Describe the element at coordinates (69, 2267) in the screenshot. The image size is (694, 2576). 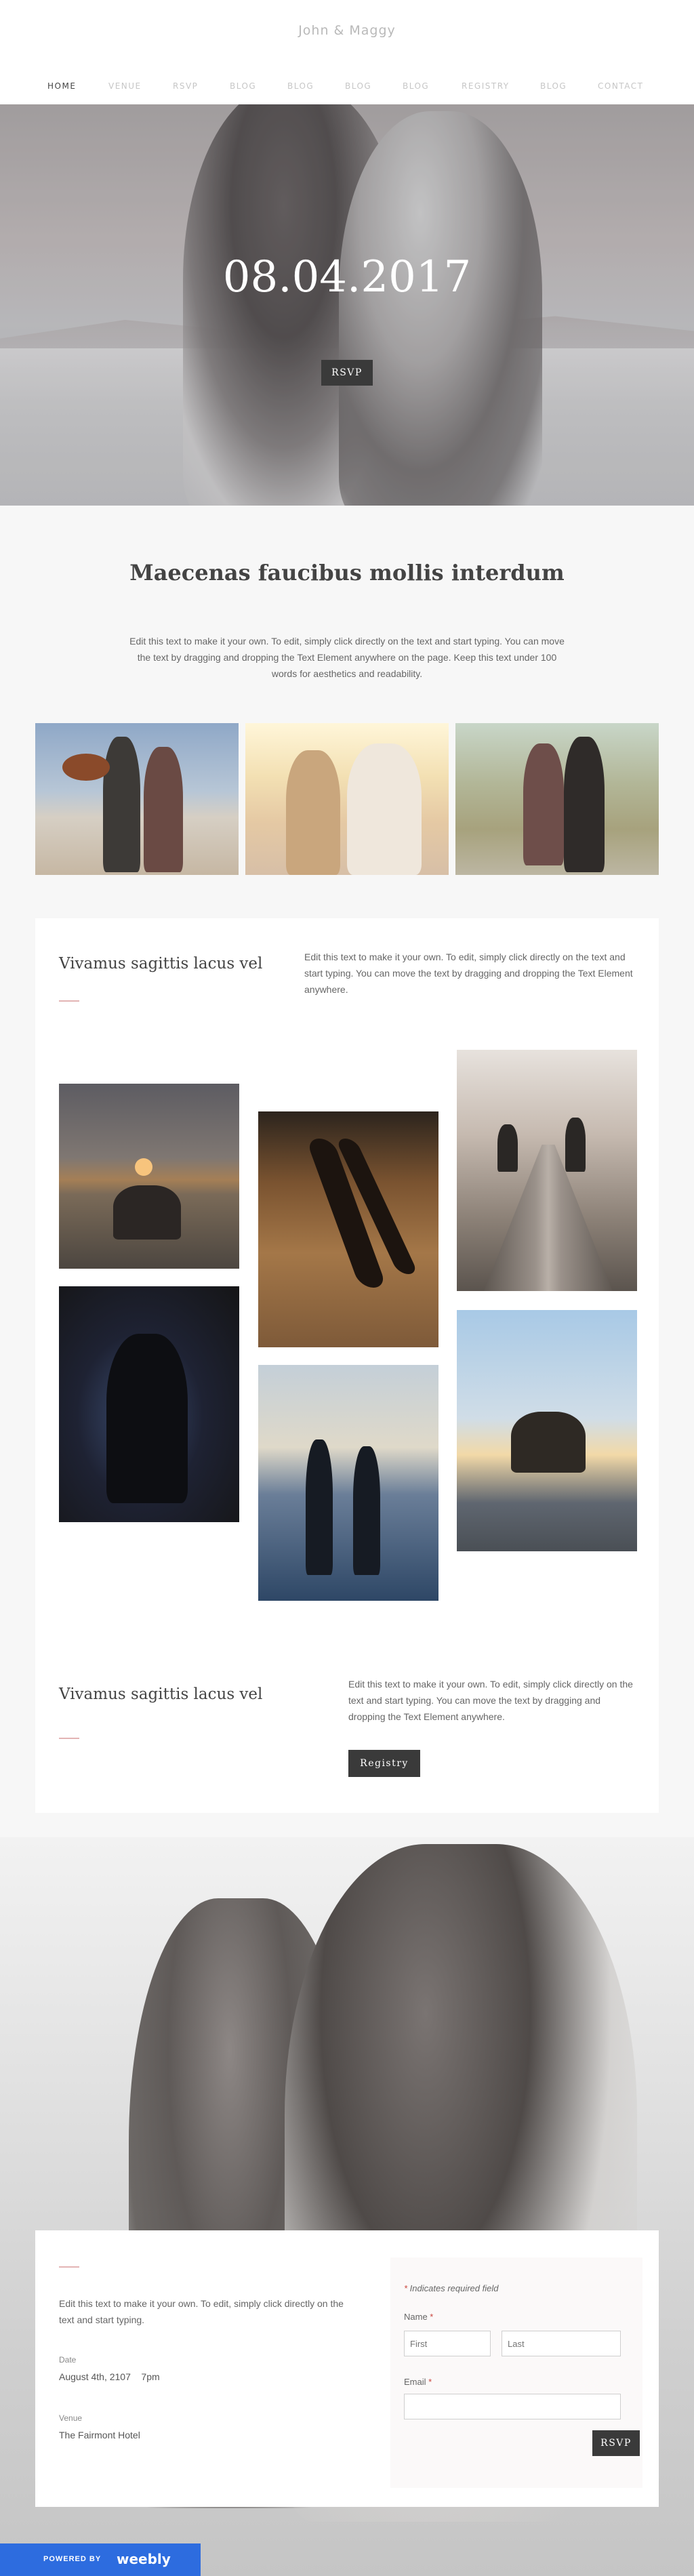
I see `rsvp-divider` at that location.